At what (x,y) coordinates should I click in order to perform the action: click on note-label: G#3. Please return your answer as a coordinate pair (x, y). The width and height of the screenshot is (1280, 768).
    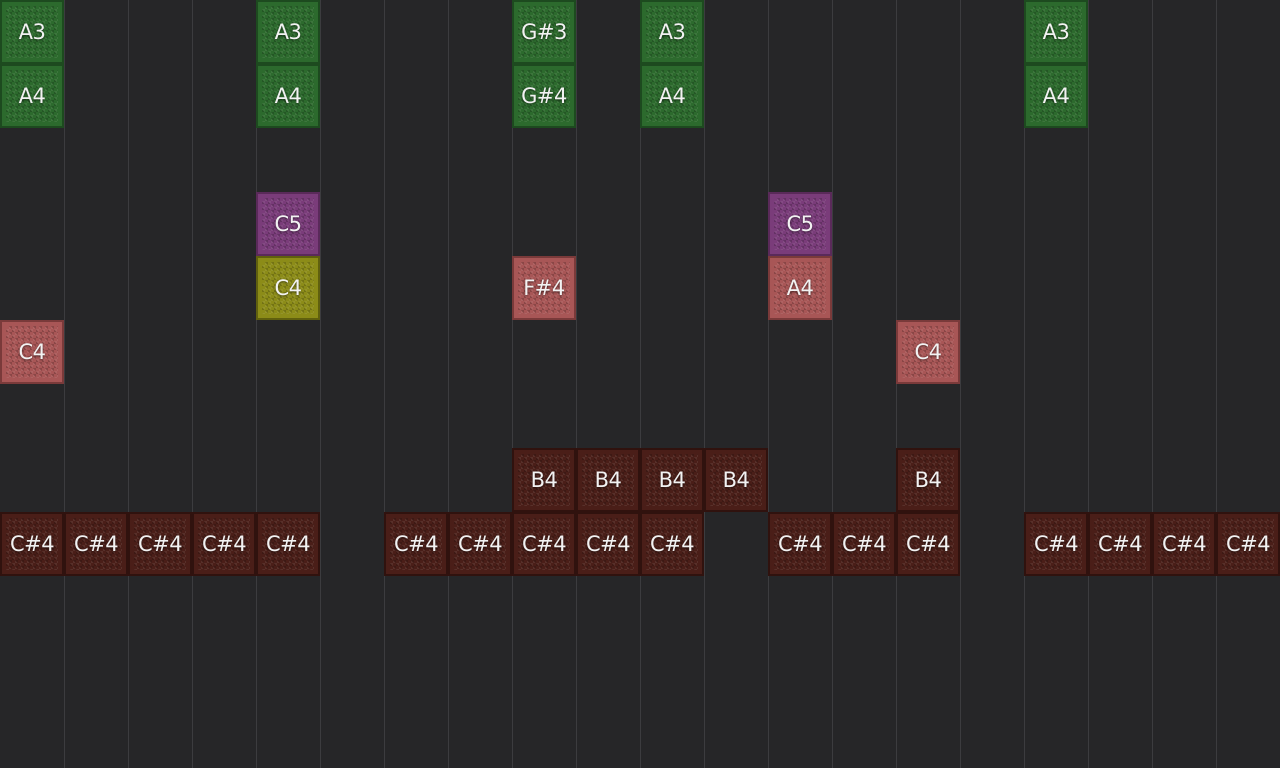
    Looking at the image, I should click on (544, 32).